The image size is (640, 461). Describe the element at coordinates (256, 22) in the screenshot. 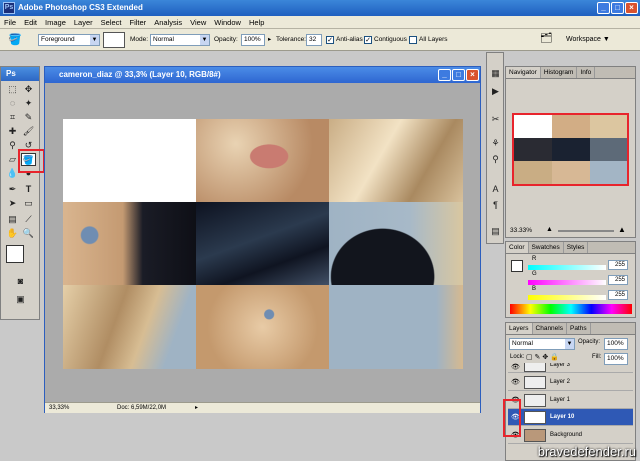

I see `menu-help: Help` at that location.